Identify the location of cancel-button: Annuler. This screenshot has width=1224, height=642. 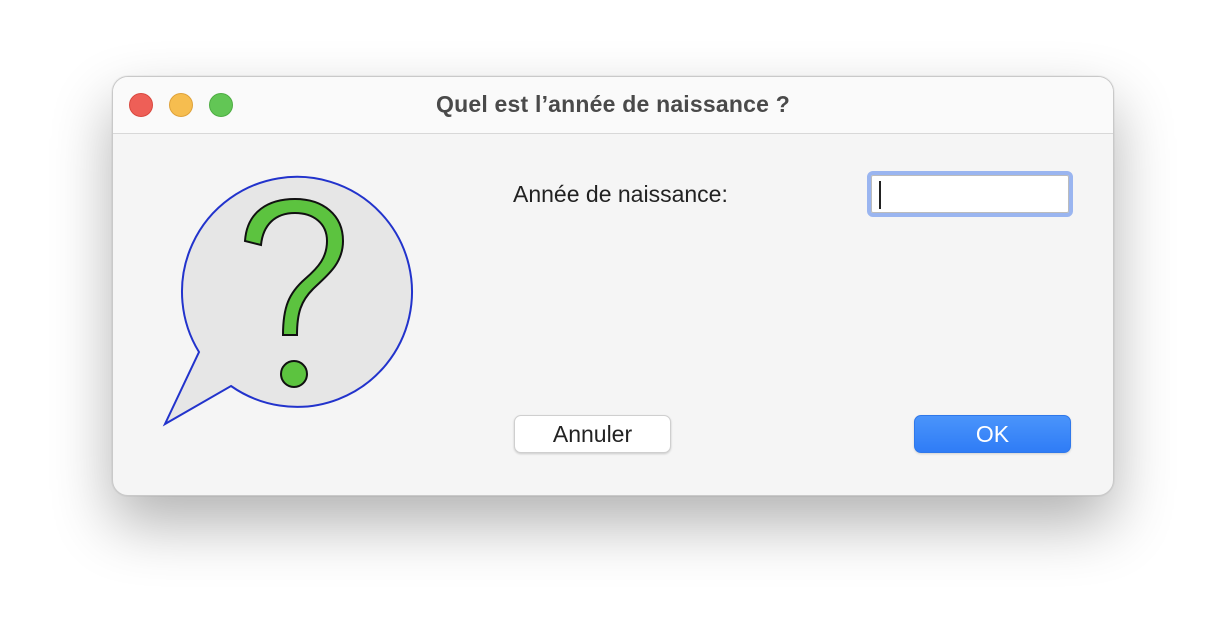
(592, 434).